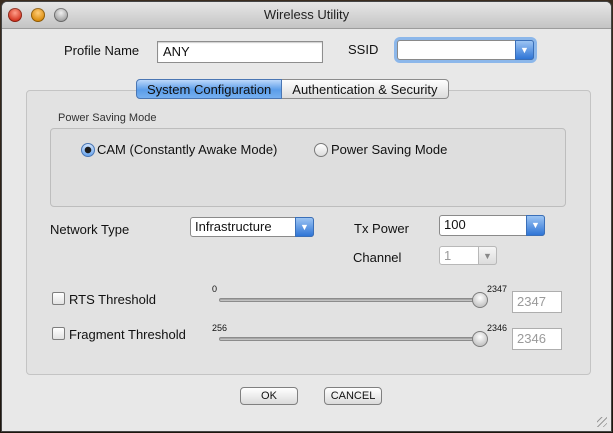 The image size is (613, 433). What do you see at coordinates (602, 422) in the screenshot?
I see `resize-grip` at bounding box center [602, 422].